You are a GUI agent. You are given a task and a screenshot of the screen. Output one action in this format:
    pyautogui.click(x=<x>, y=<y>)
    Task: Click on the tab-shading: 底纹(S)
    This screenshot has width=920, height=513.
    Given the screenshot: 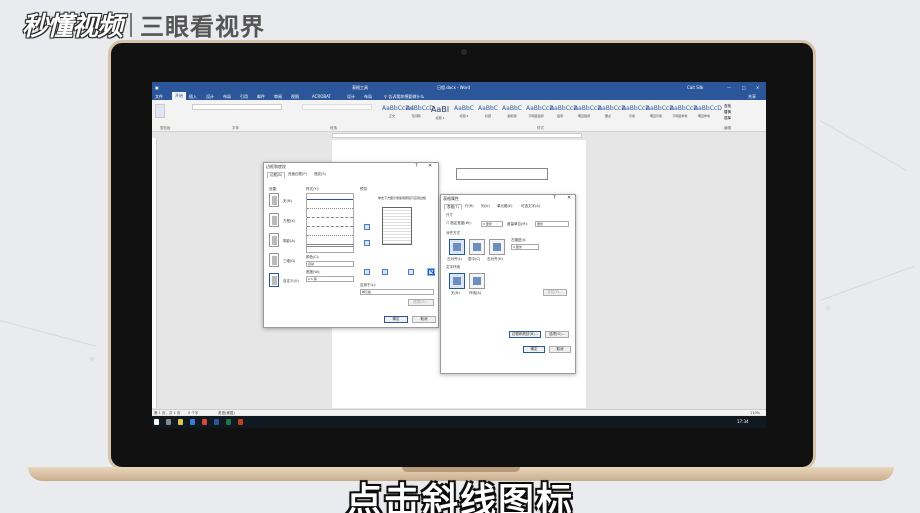 What is the action you would take?
    pyautogui.click(x=320, y=174)
    